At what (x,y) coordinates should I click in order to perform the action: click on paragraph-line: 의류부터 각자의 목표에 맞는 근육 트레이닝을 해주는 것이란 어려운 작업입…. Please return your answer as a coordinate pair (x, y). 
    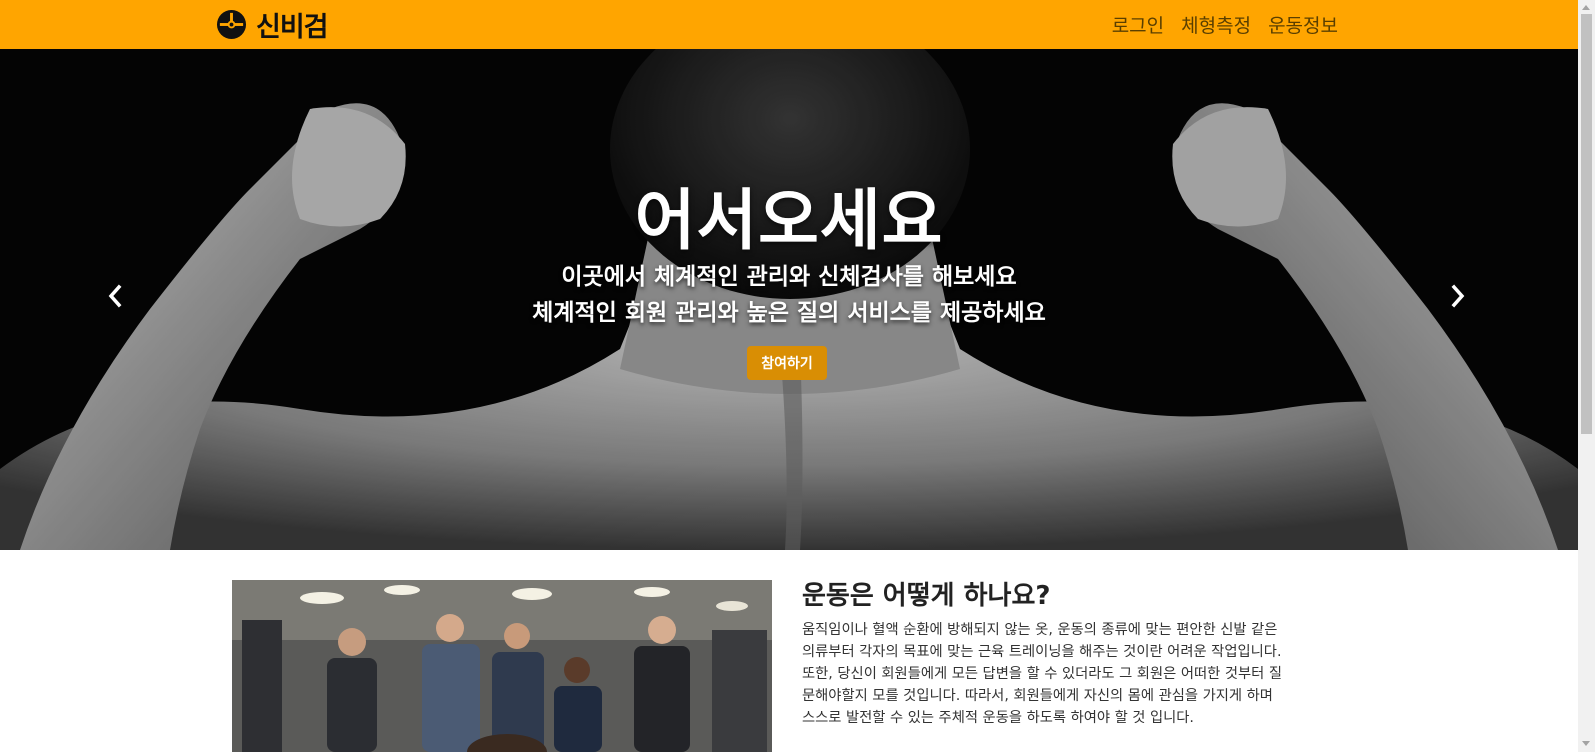
    Looking at the image, I should click on (1042, 652).